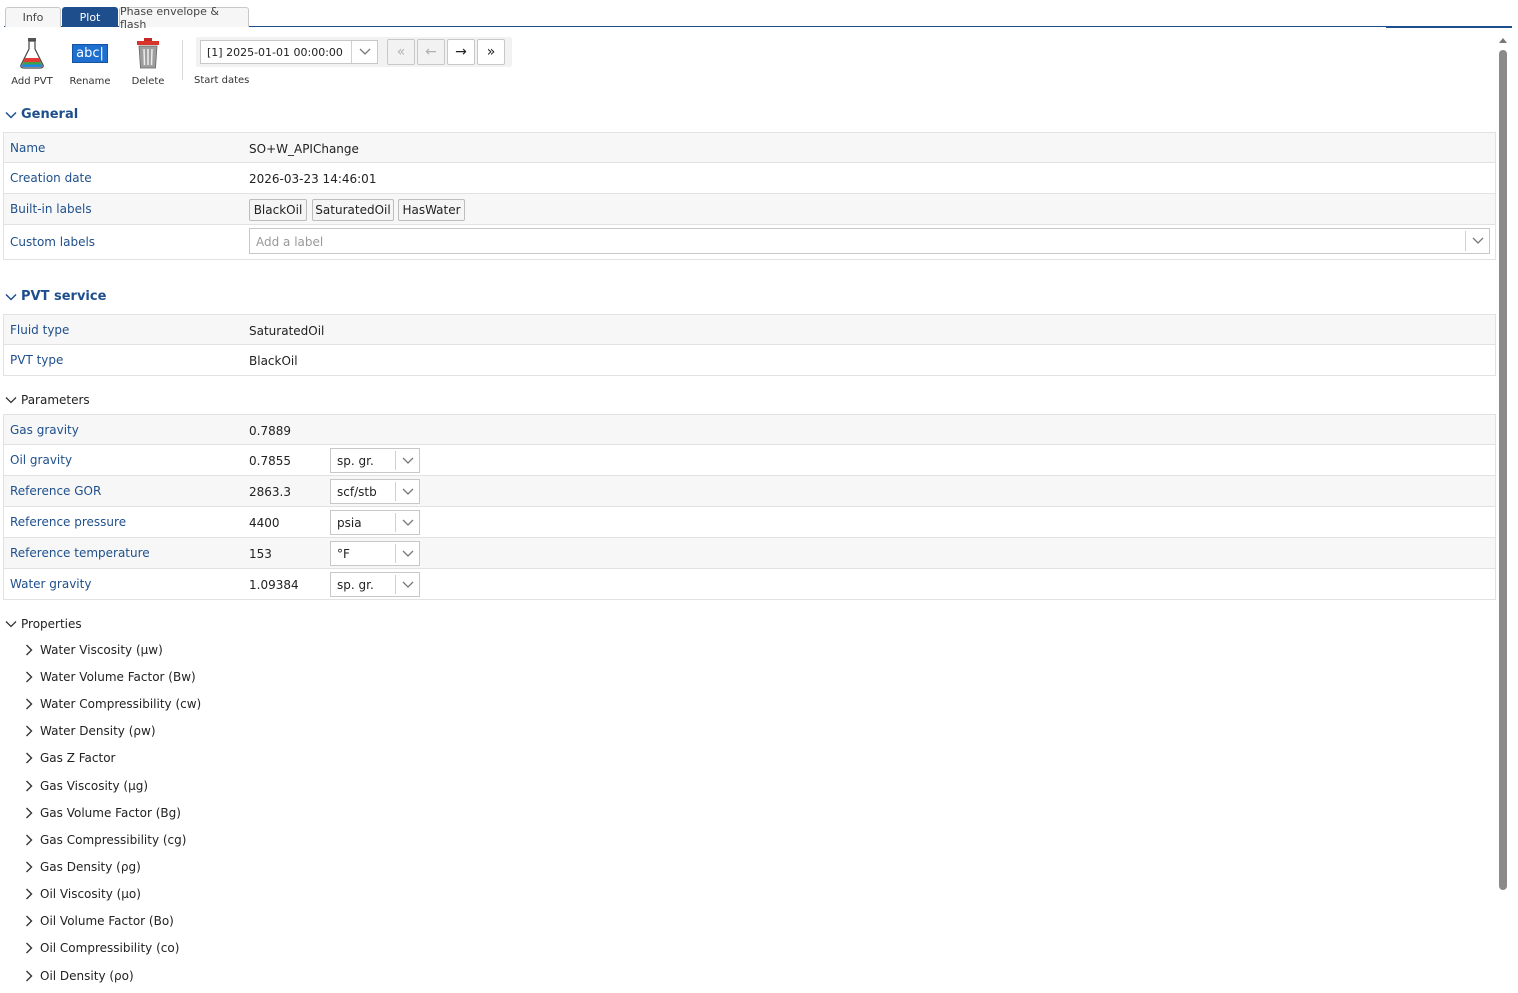  I want to click on property-label: Water Viscosity (μw), so click(101, 650).